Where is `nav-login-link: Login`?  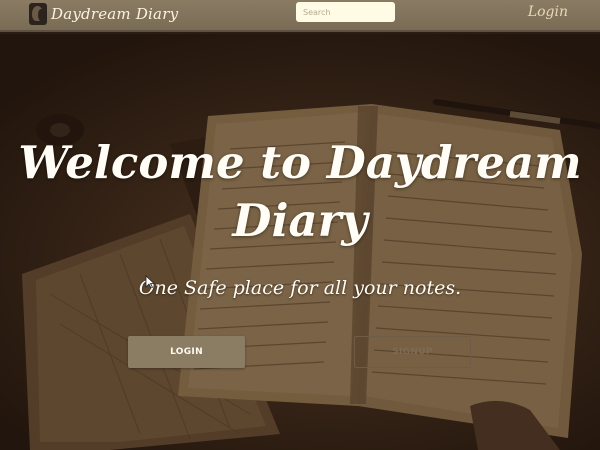 nav-login-link: Login is located at coordinates (548, 12).